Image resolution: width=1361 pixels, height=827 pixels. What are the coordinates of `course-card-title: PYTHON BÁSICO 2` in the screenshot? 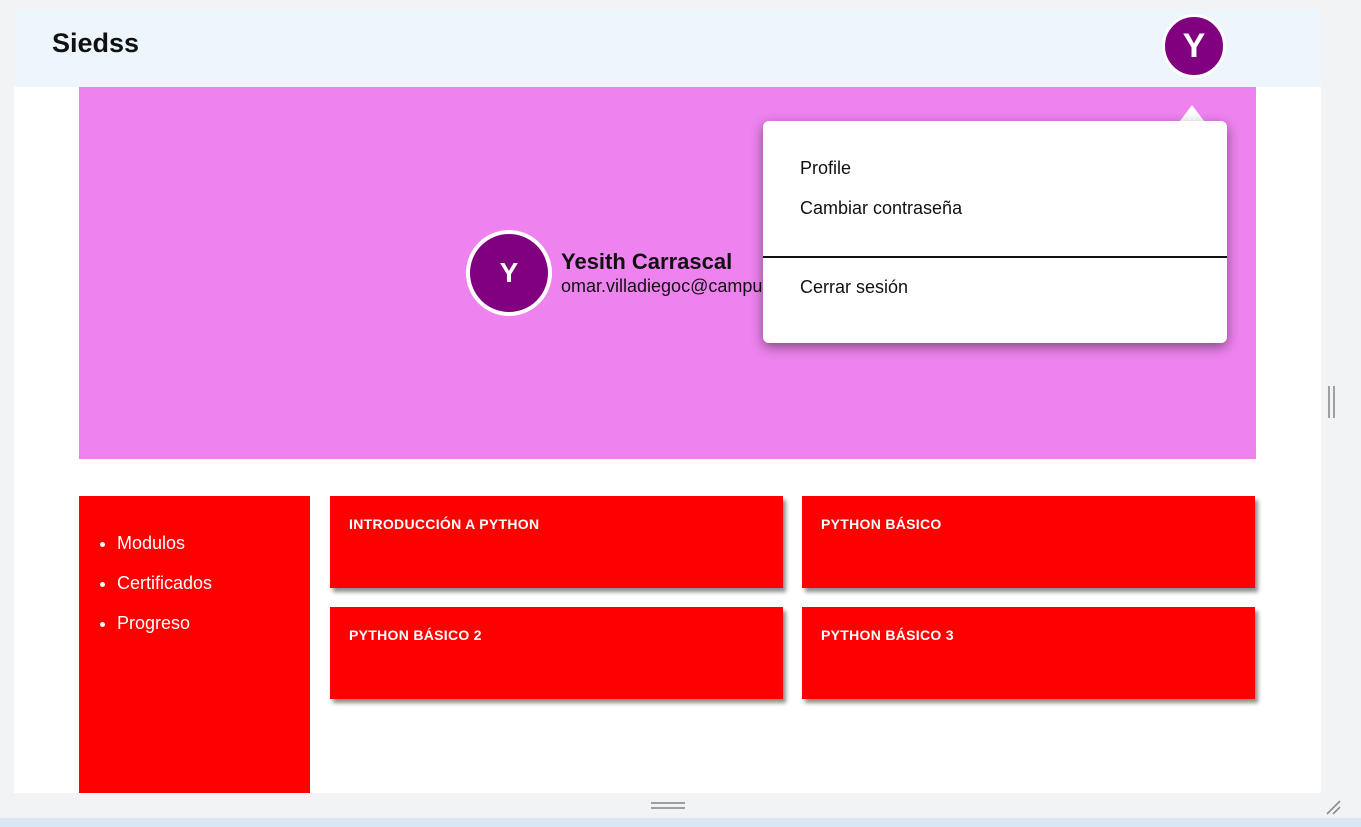 It's located at (415, 635).